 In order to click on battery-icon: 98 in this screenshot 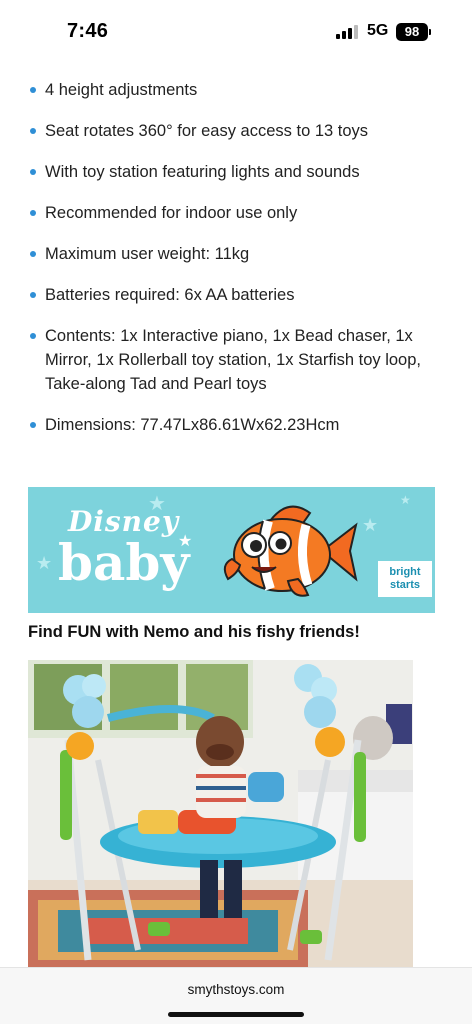, I will do `click(413, 32)`.